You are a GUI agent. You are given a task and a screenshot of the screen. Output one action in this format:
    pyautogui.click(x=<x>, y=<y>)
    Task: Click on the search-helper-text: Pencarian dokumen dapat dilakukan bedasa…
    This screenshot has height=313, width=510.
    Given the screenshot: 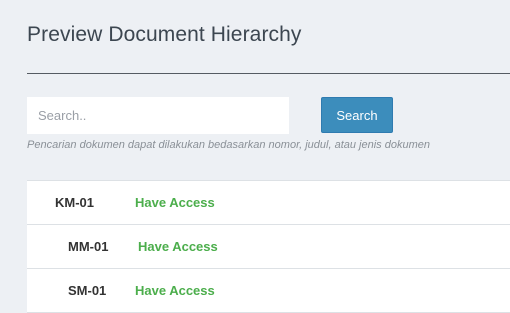 What is the action you would take?
    pyautogui.click(x=228, y=145)
    